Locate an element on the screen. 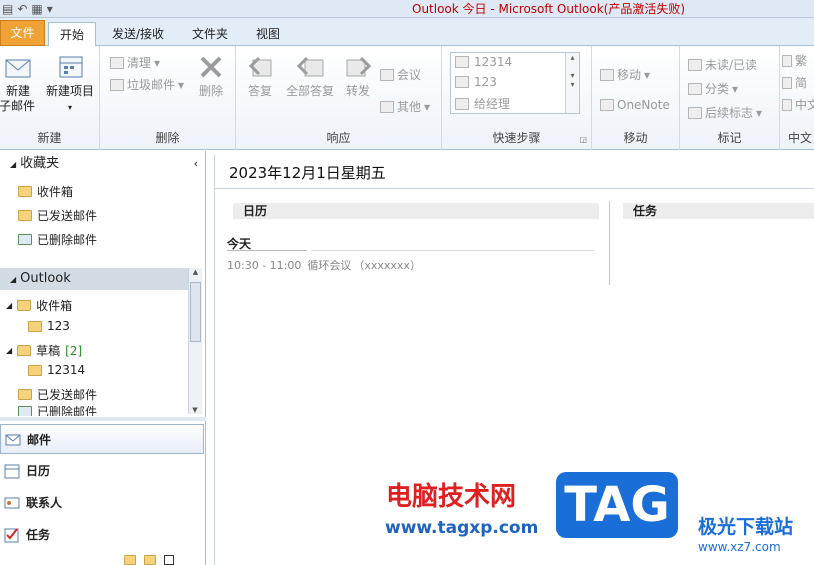 This screenshot has height=565, width=814. minimize-pane-icon: ‹ is located at coordinates (196, 164).